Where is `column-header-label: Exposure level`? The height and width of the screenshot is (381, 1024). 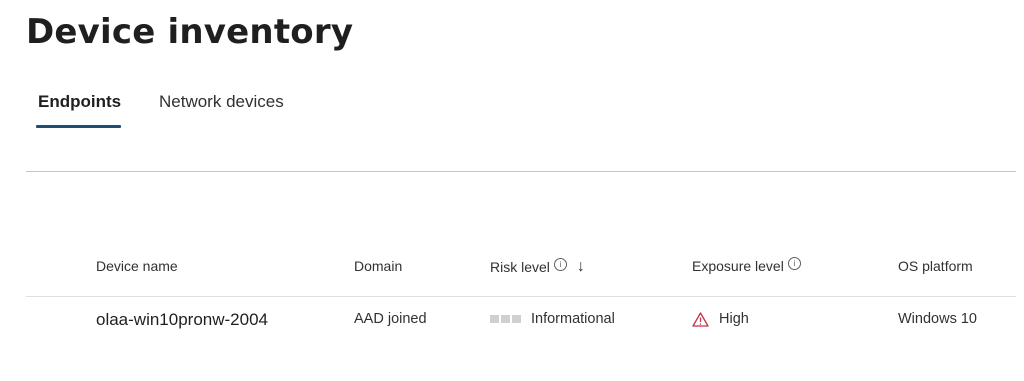 column-header-label: Exposure level is located at coordinates (738, 266).